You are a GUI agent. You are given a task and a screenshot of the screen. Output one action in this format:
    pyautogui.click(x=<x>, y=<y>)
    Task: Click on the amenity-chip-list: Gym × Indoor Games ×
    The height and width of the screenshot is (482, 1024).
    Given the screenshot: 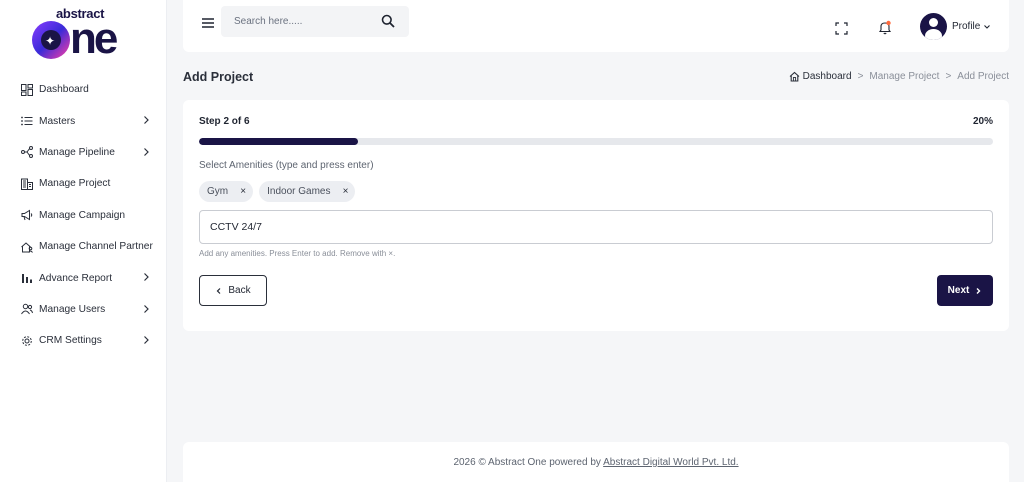 What is the action you would take?
    pyautogui.click(x=277, y=191)
    